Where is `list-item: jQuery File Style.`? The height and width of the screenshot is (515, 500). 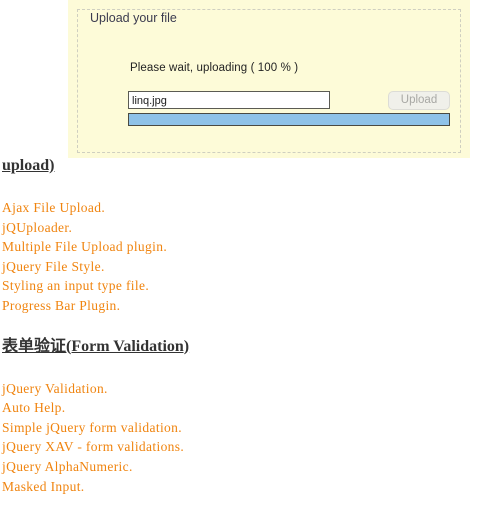 list-item: jQuery File Style. is located at coordinates (250, 267).